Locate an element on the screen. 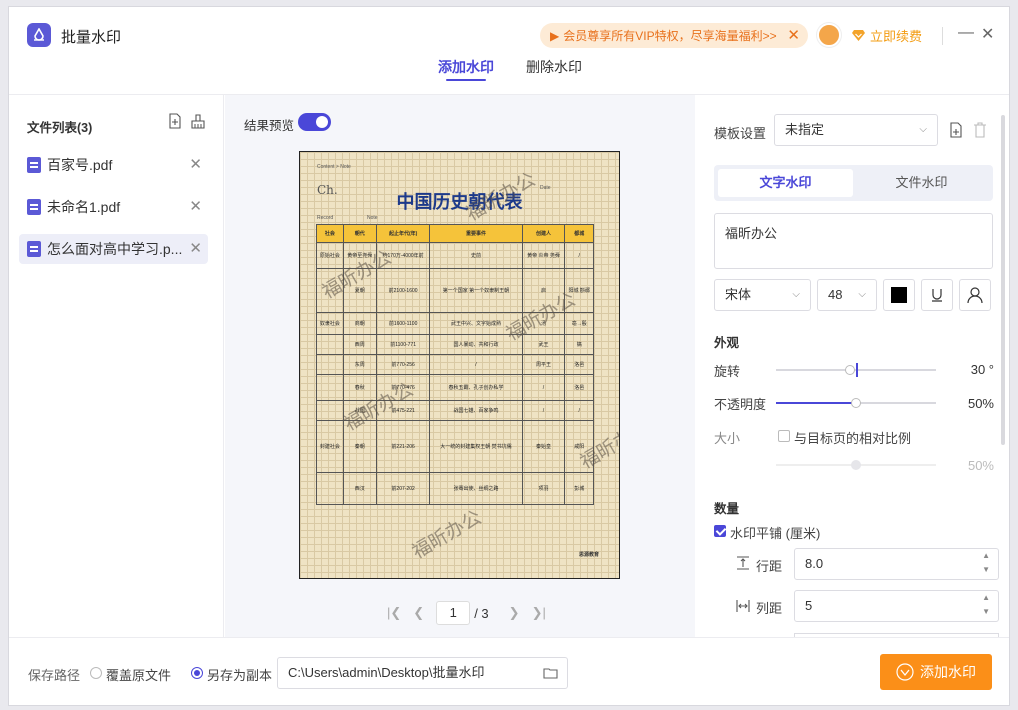 The image size is (1018, 710). last-page-icon: ❯| is located at coordinates (539, 613).